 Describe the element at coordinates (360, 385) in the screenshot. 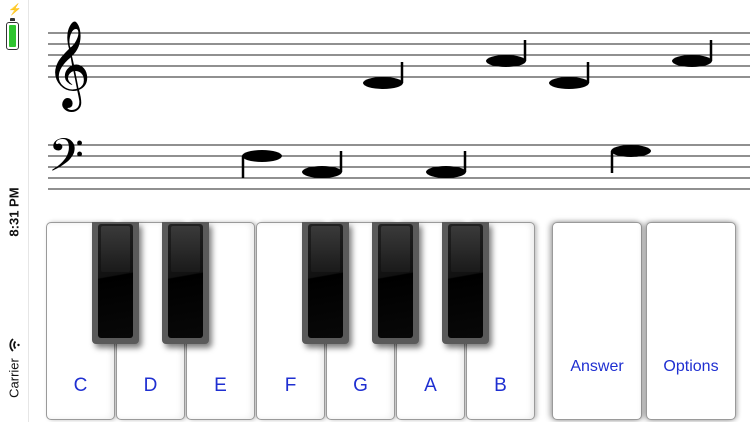

I see `key-label: G` at that location.